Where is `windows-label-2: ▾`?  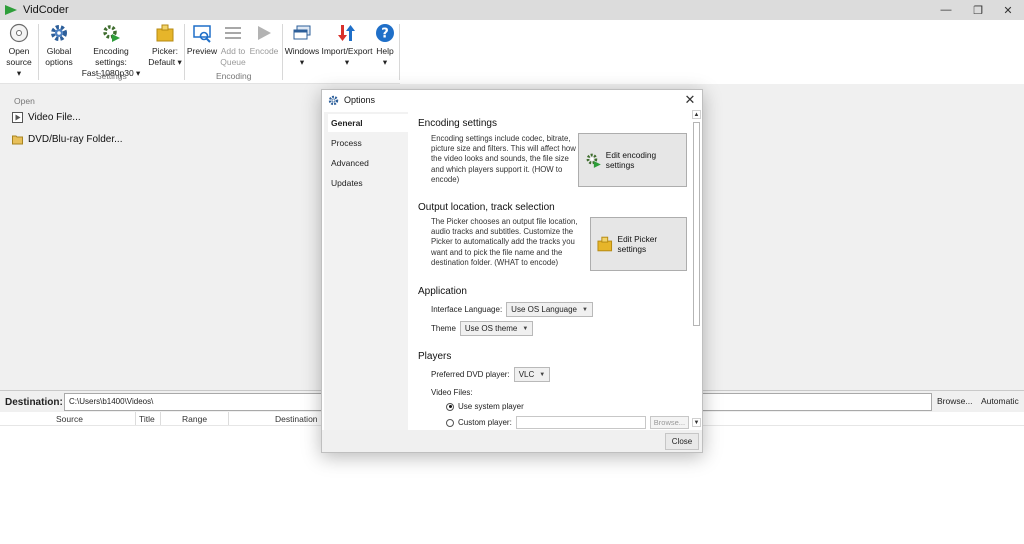
windows-label-2: ▾ is located at coordinates (302, 62).